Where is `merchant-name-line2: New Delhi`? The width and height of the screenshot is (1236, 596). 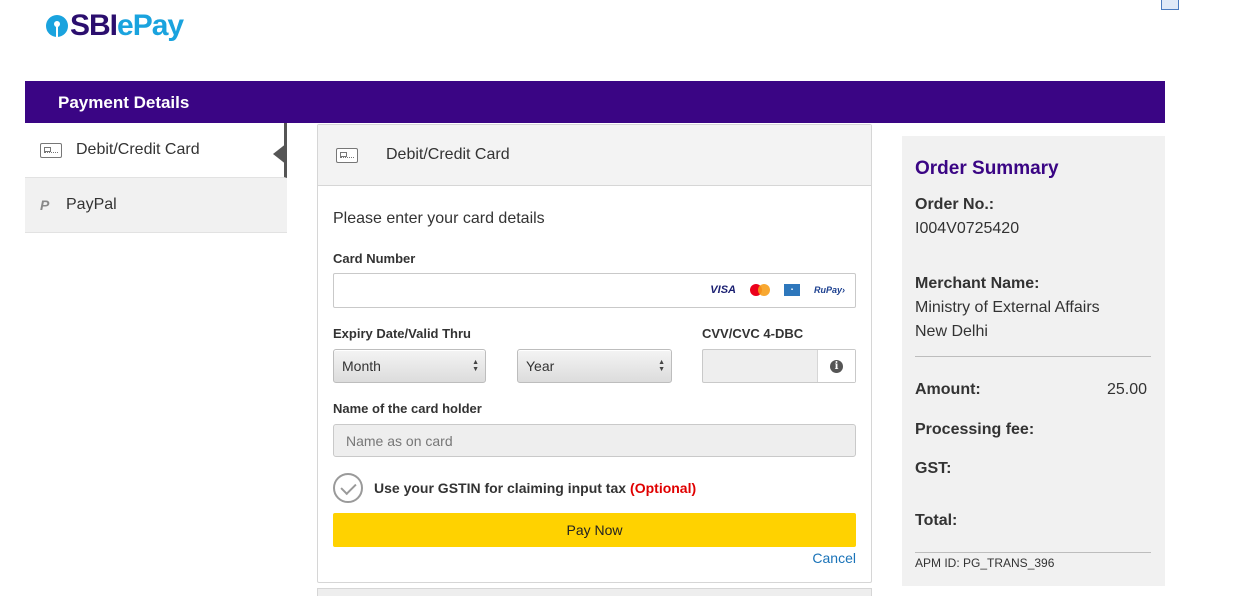 merchant-name-line2: New Delhi is located at coordinates (951, 331).